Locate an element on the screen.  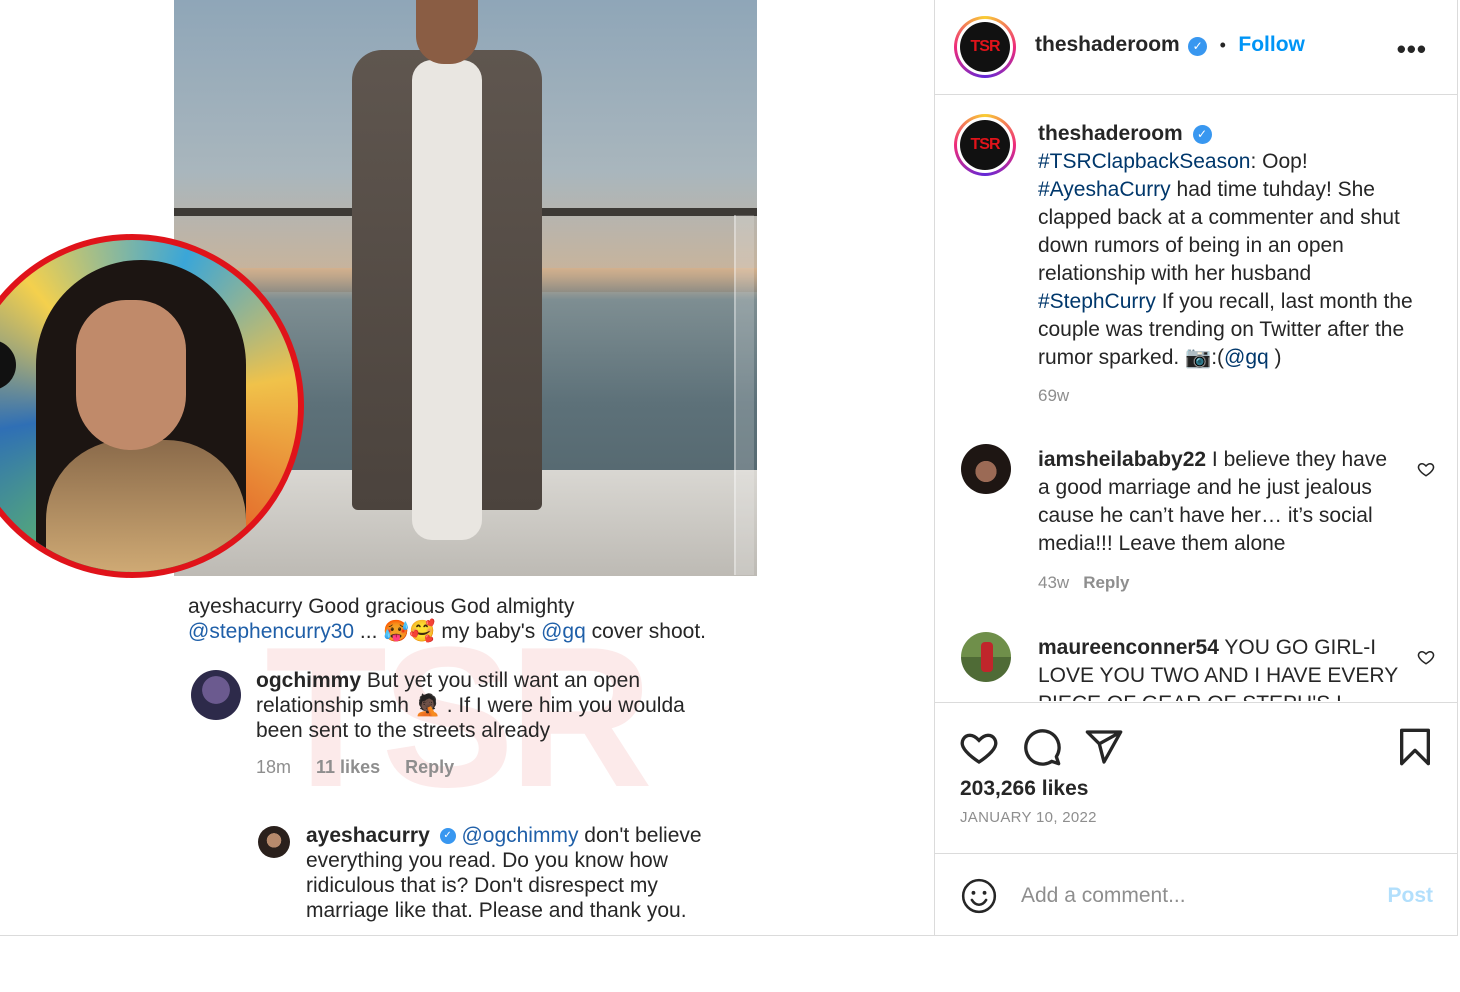
shot-reply2-user: ayeshacurry is located at coordinates (368, 835).